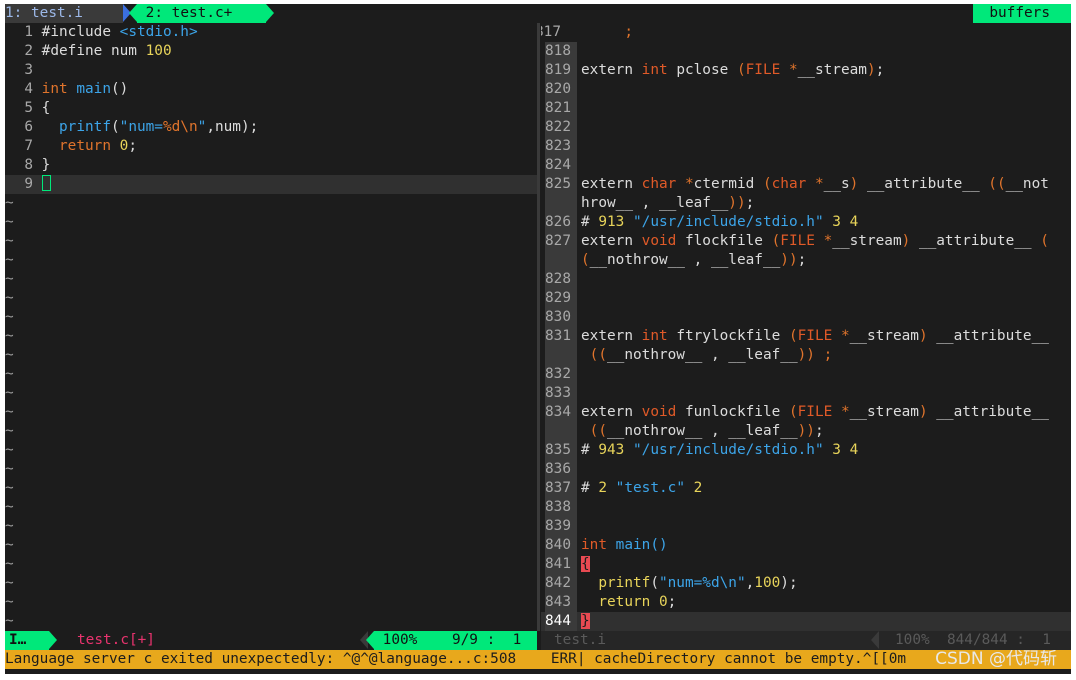 This screenshot has width=1076, height=680. What do you see at coordinates (561, 564) in the screenshot?
I see `line-number: 841` at bounding box center [561, 564].